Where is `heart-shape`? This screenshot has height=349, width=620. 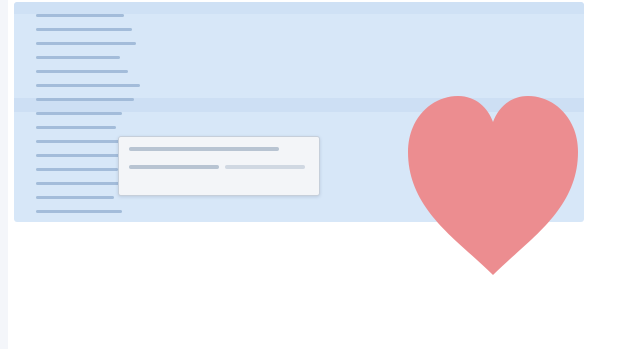
heart-shape is located at coordinates (493, 185).